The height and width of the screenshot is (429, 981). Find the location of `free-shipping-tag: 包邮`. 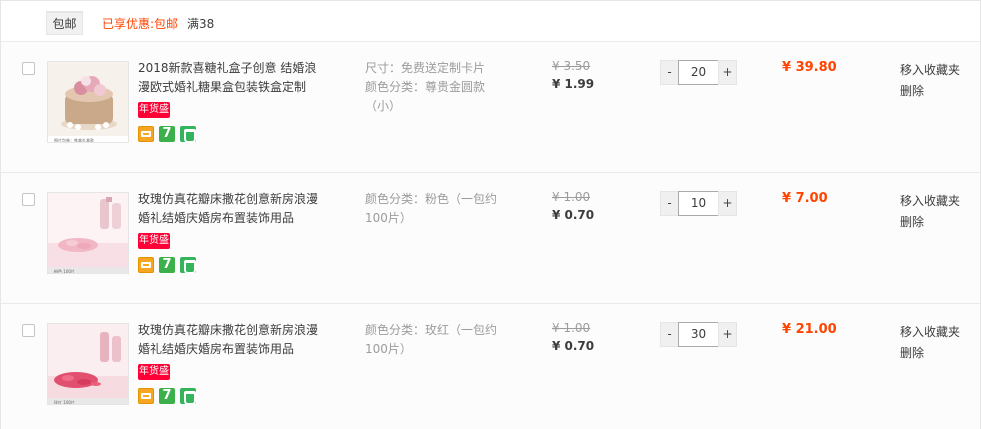

free-shipping-tag: 包邮 is located at coordinates (64, 23).